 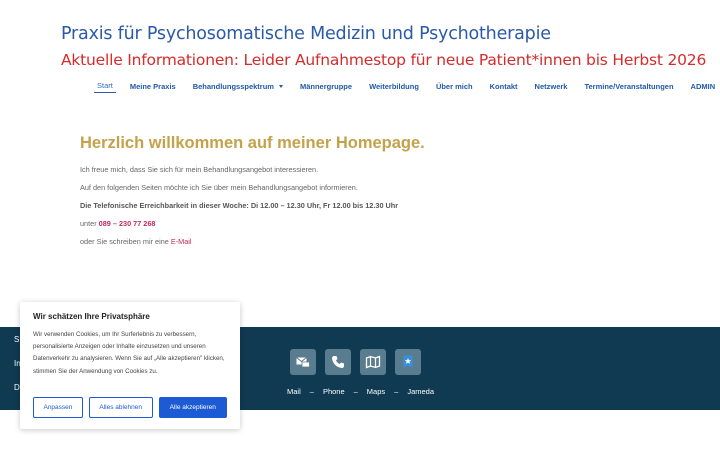 I want to click on nav-item-kontakt: Kontakt, so click(x=504, y=86).